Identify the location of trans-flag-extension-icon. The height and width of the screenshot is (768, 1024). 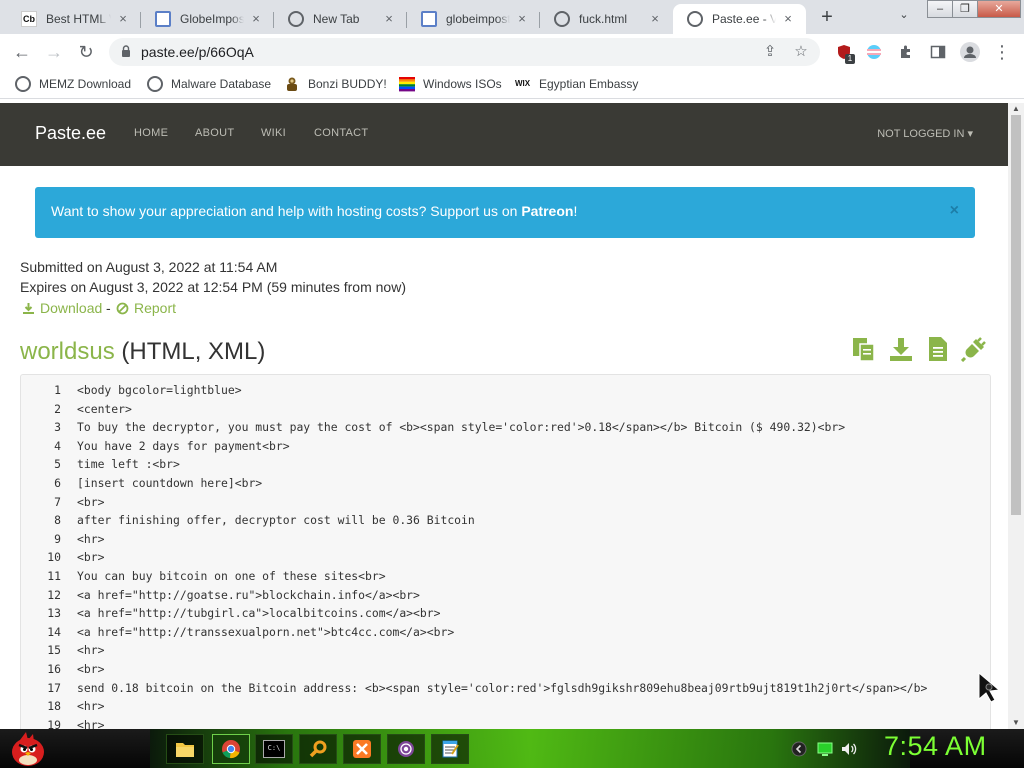
(874, 52).